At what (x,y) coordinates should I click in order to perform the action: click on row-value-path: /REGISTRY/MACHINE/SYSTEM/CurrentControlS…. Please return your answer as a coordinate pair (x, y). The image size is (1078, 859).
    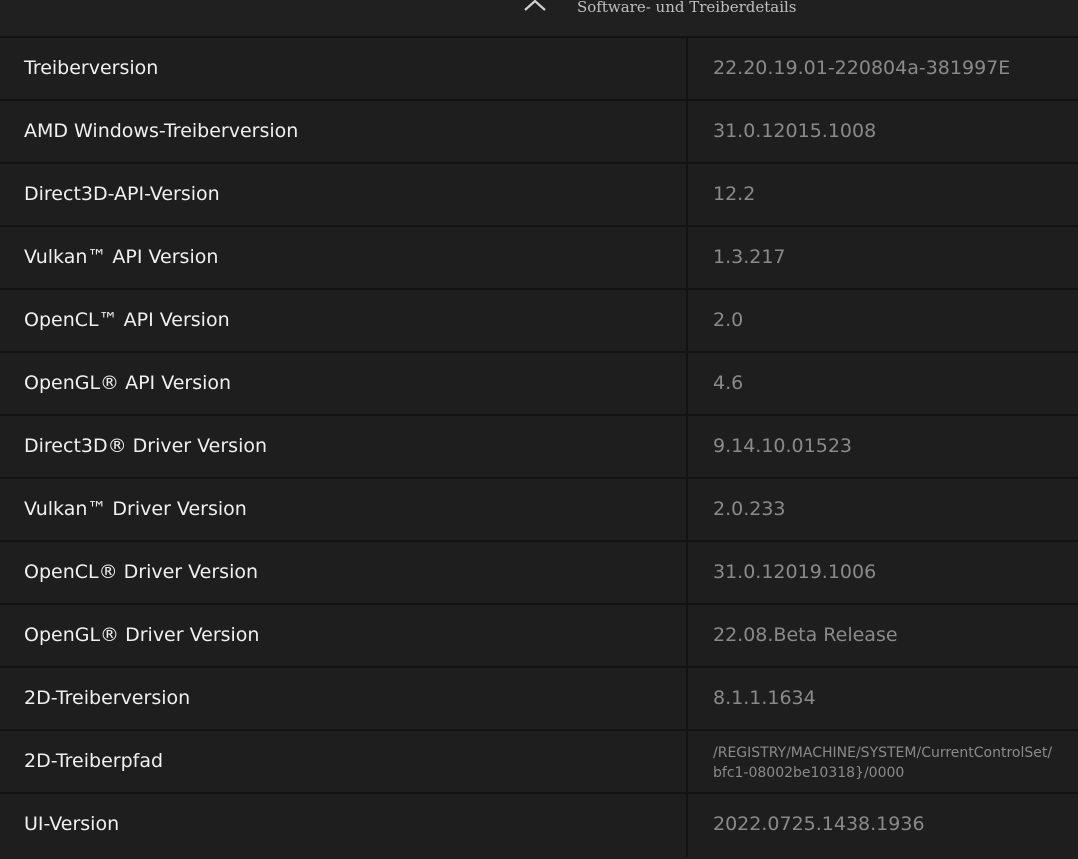
    Looking at the image, I should click on (895, 761).